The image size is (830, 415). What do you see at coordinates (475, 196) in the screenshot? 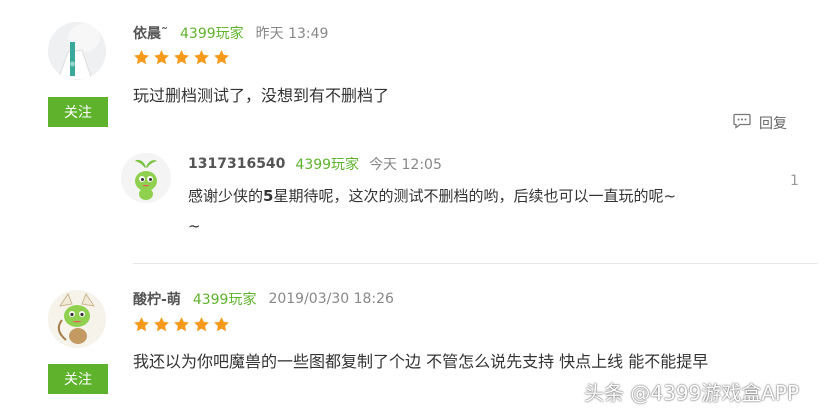
I see `reply-text-part: 星期待呢，这次的测试不删档的哟，后续也可以一直玩的呢~` at bounding box center [475, 196].